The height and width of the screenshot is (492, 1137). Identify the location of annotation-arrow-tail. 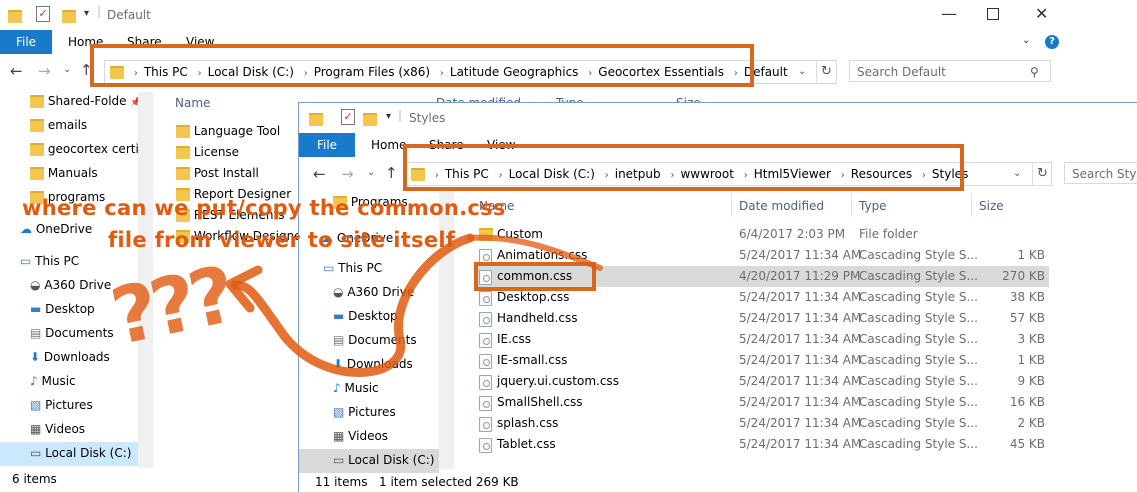
(535, 252).